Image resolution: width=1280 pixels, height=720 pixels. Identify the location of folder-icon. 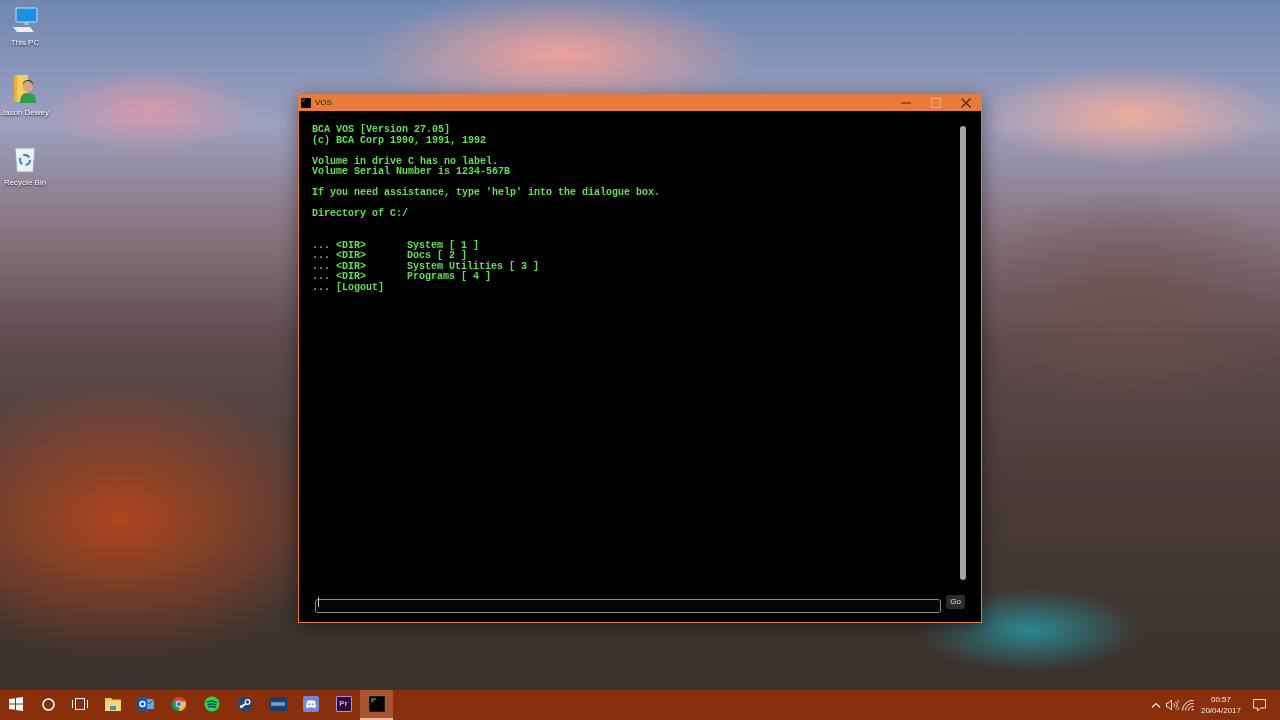
(112, 704).